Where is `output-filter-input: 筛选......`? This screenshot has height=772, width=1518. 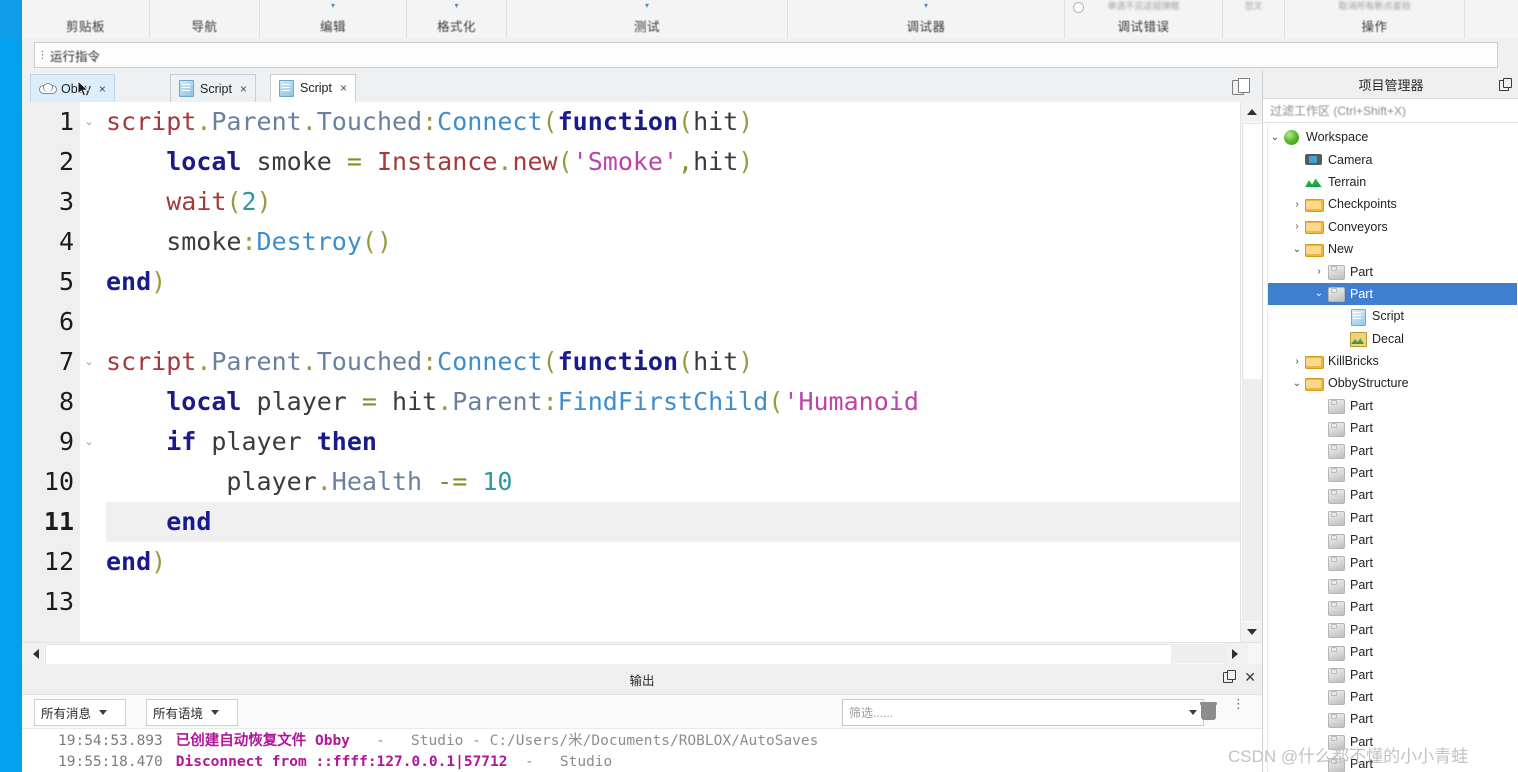
output-filter-input: 筛选...... is located at coordinates (1023, 712).